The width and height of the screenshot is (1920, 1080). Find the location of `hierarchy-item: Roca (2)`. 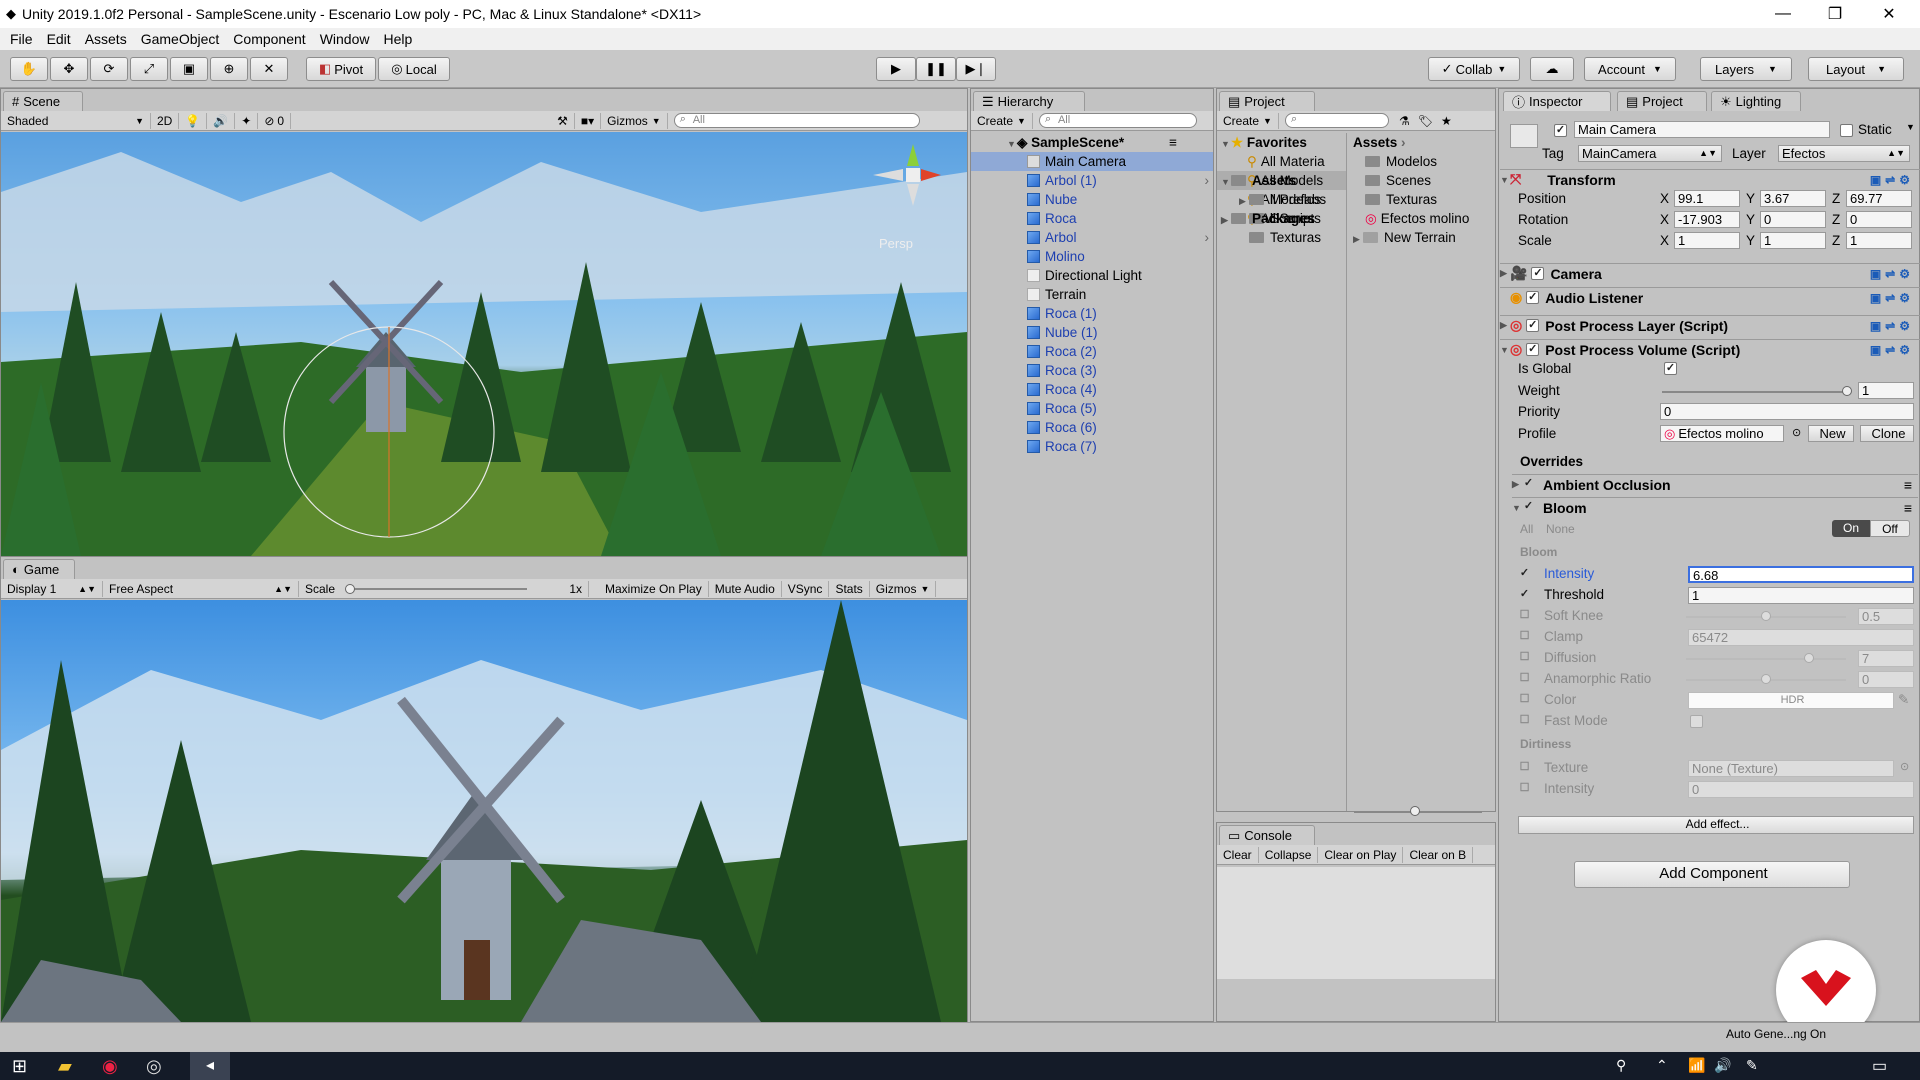

hierarchy-item: Roca (2) is located at coordinates (1092, 351).